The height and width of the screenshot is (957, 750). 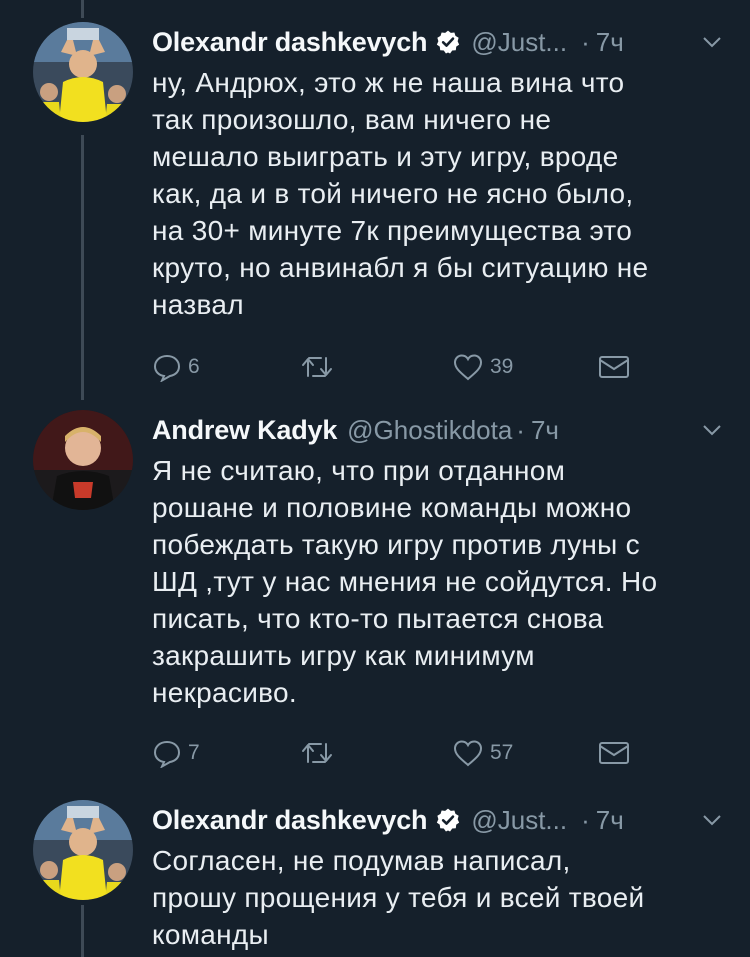 I want to click on like-count: 57, so click(x=502, y=752).